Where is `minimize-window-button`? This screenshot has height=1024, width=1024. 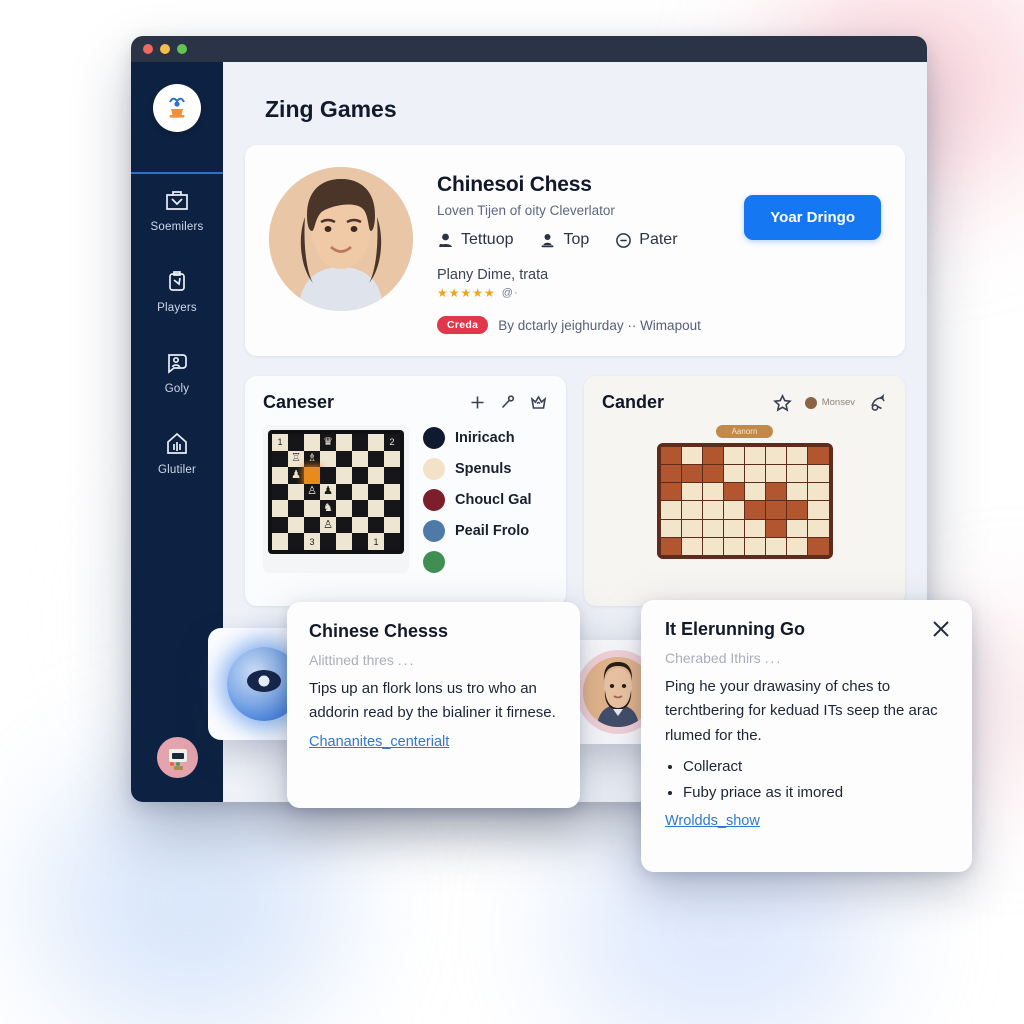
minimize-window-button is located at coordinates (165, 49).